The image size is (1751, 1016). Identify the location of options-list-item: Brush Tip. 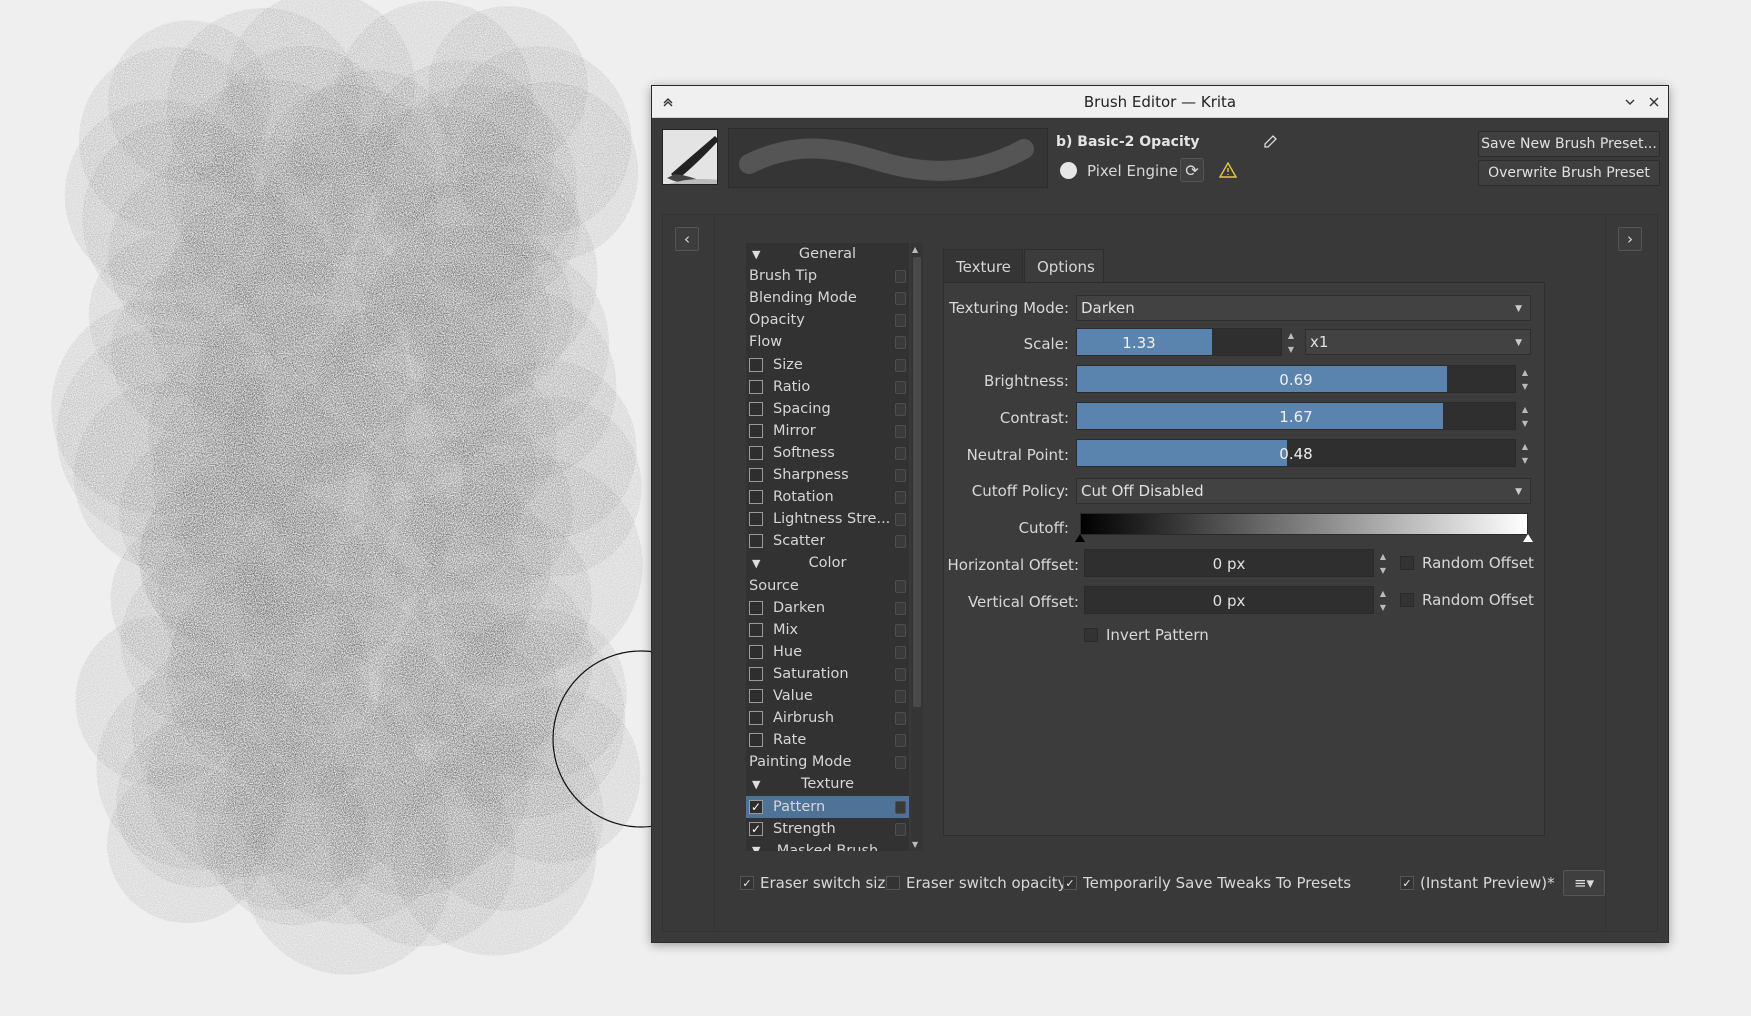
(827, 276).